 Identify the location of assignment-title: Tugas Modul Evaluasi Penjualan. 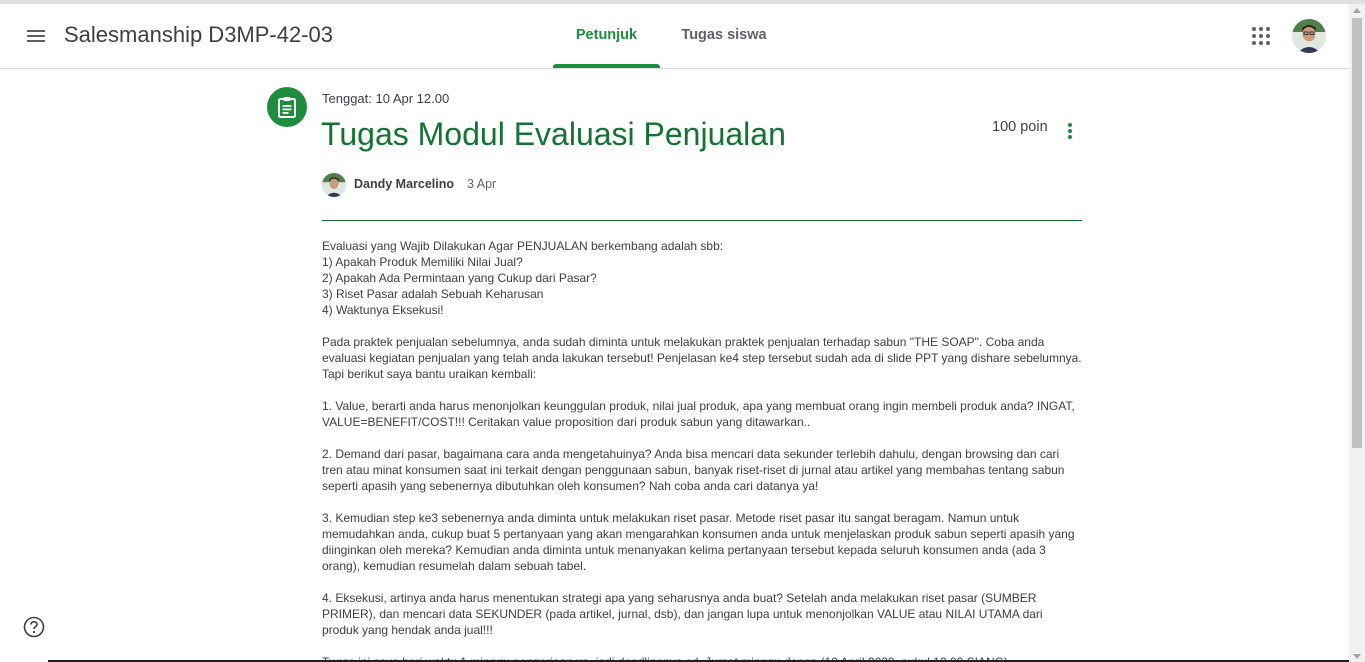
(553, 134).